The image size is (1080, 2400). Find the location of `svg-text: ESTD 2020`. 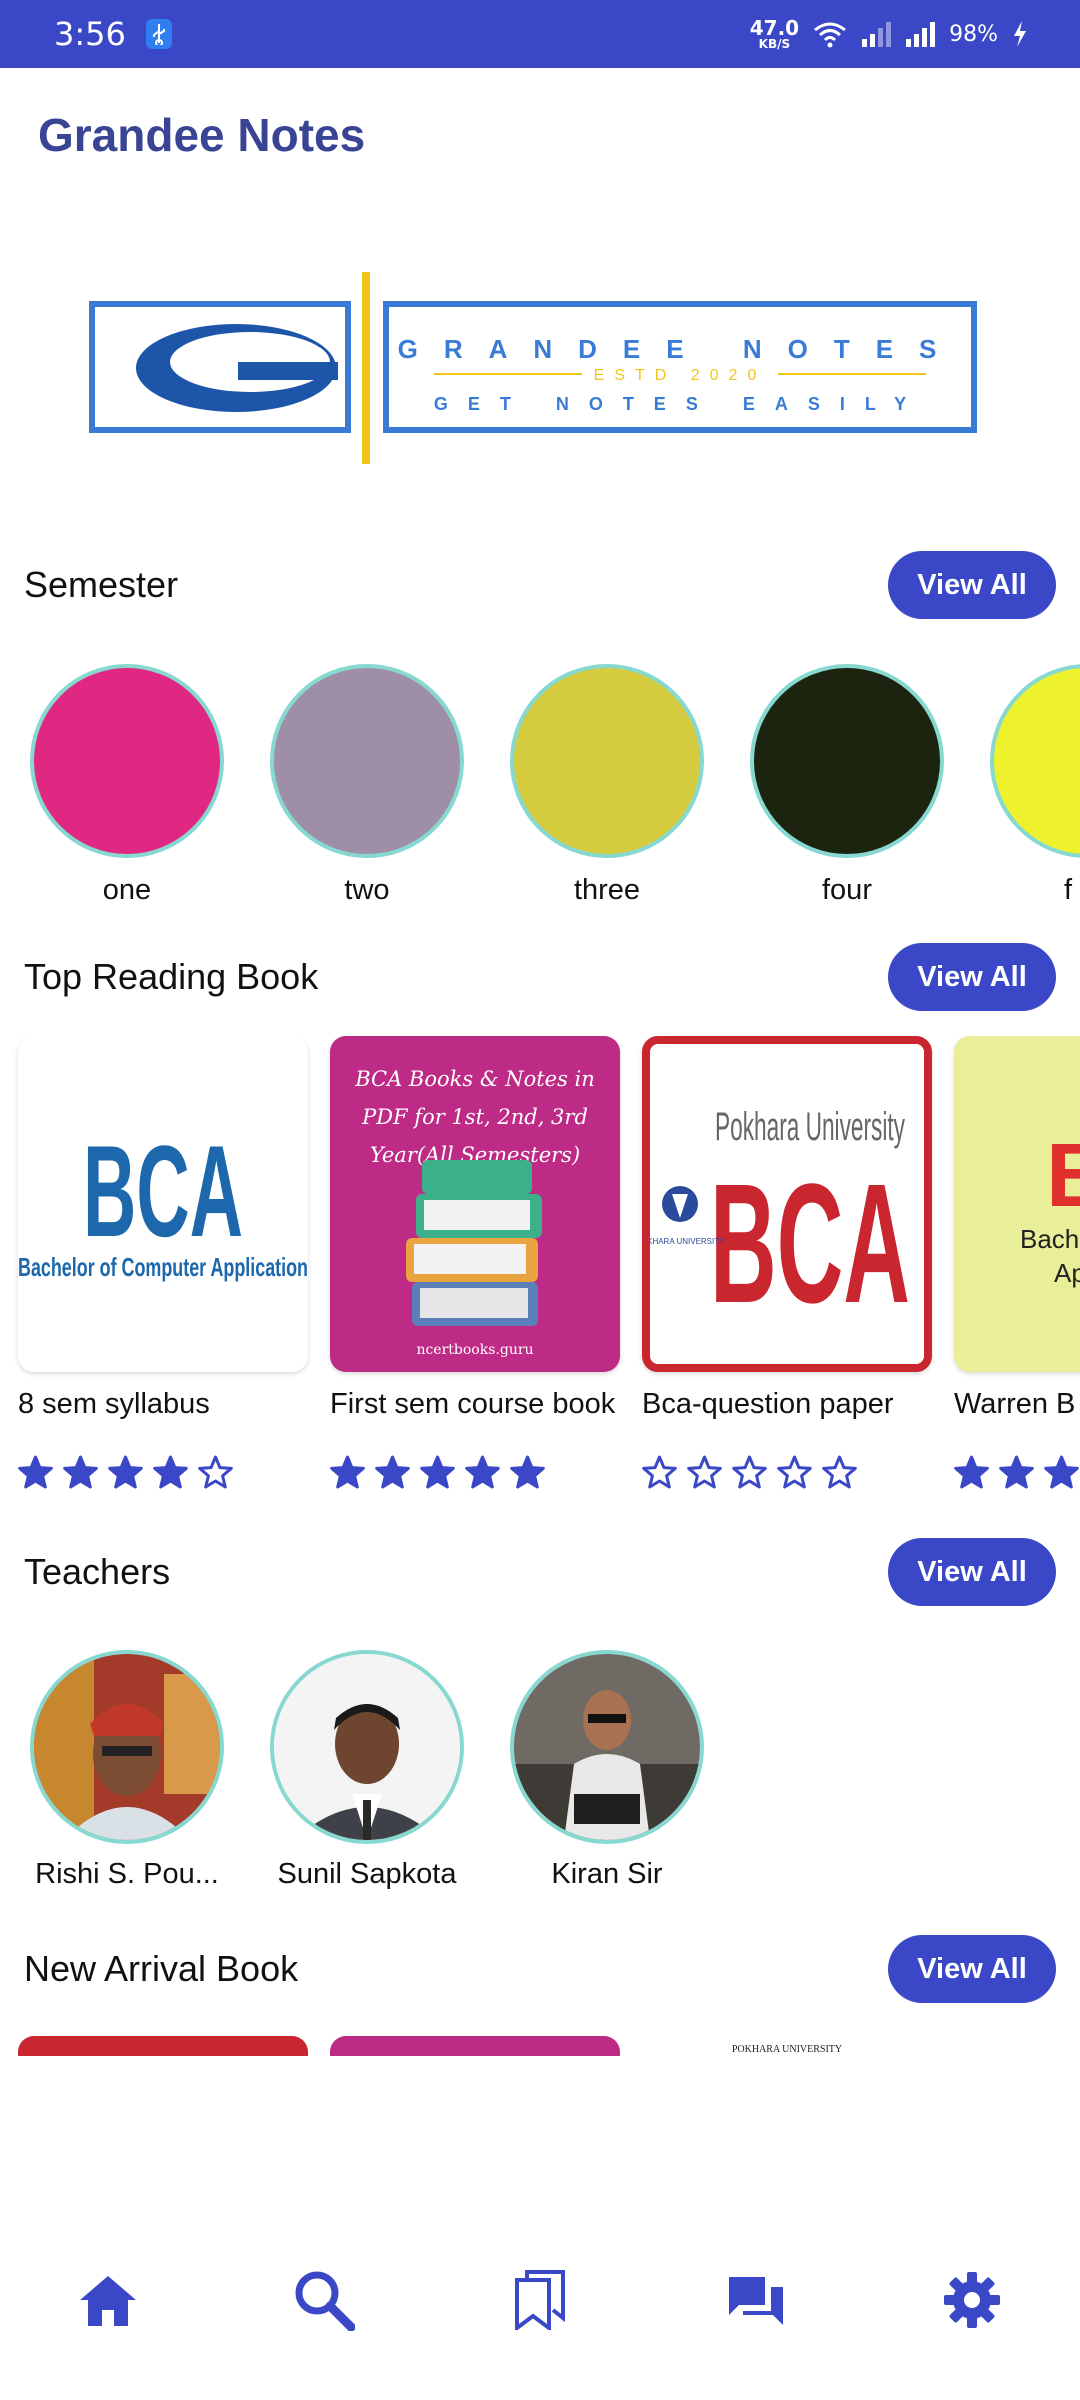

svg-text: ESTD 2020 is located at coordinates (680, 375).